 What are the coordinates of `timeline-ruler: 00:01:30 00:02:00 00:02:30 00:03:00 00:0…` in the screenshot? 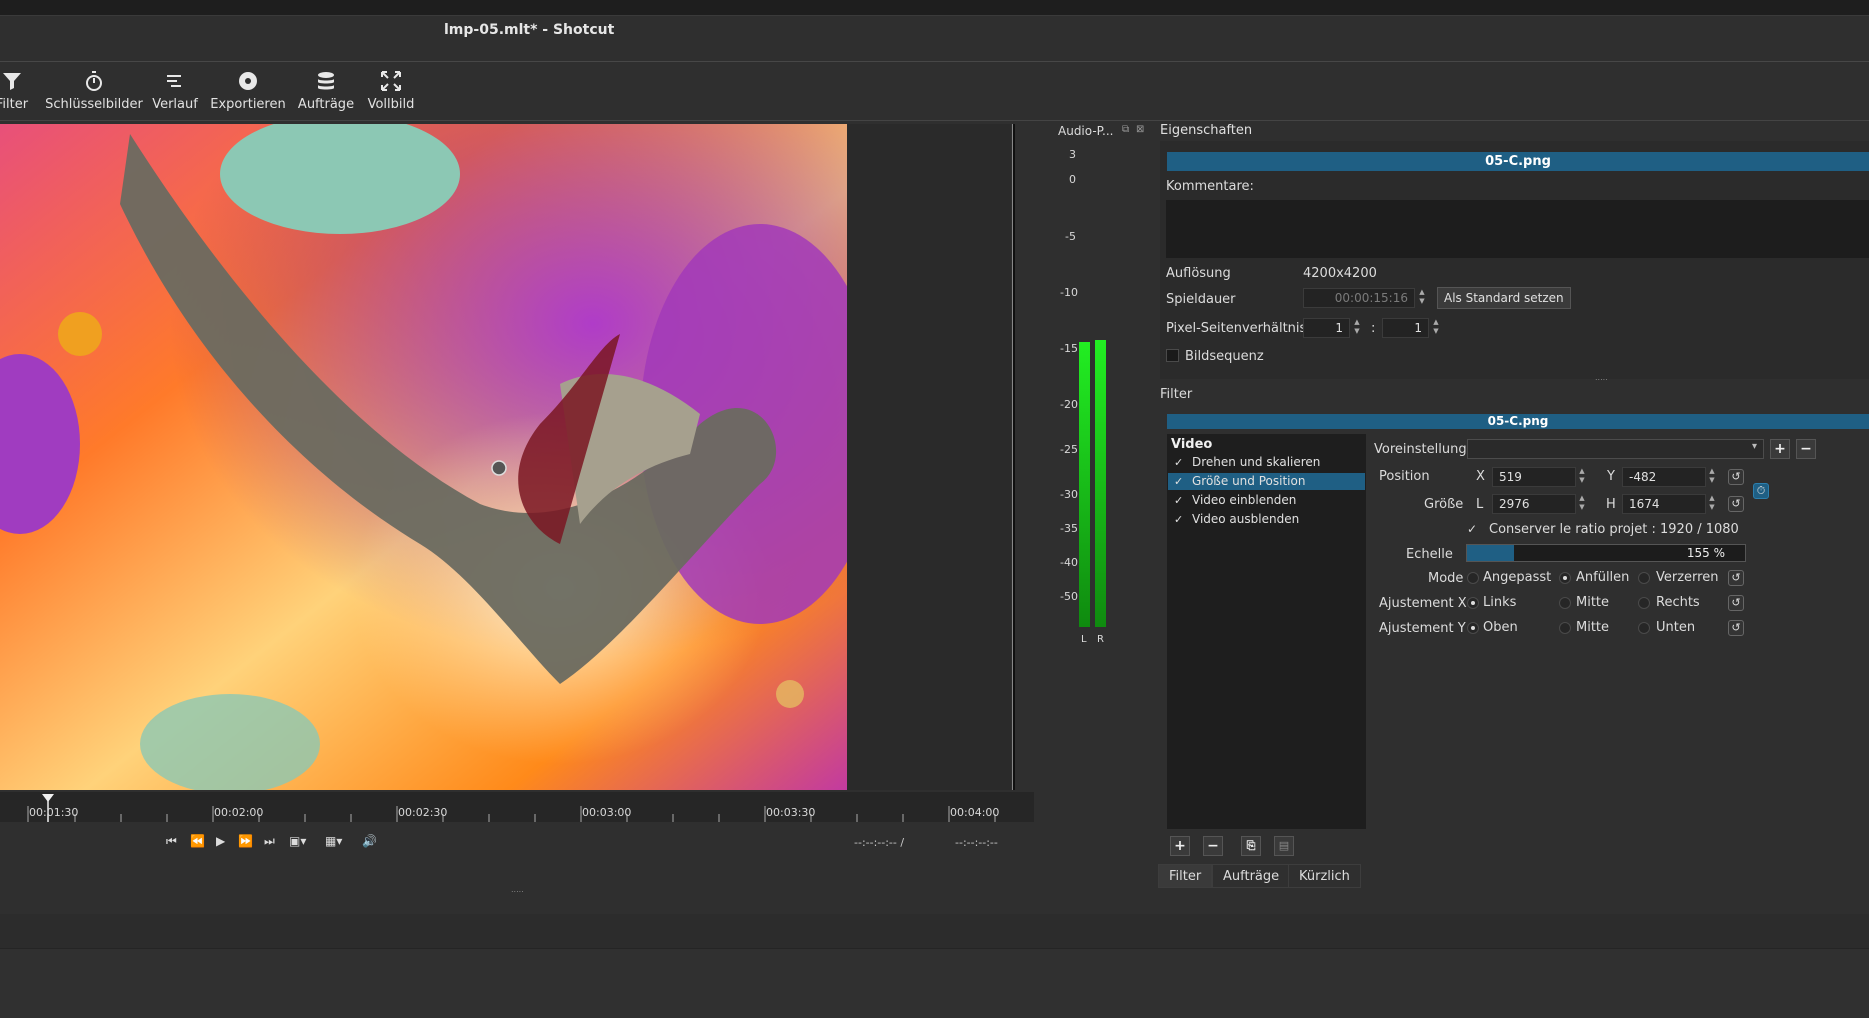 It's located at (517, 807).